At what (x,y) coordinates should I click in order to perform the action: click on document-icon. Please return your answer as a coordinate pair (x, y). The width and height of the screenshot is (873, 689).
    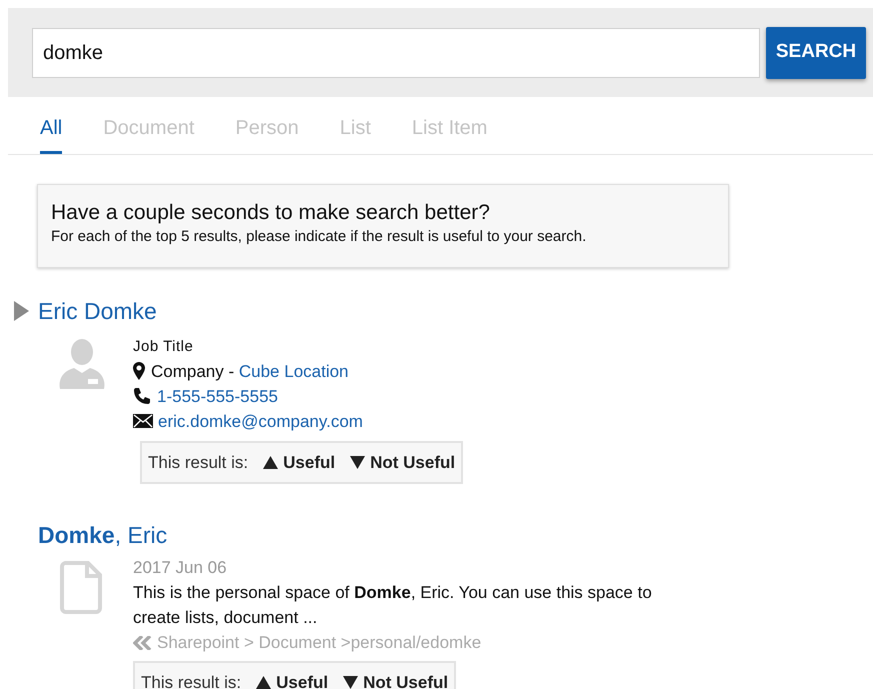
    Looking at the image, I should click on (81, 587).